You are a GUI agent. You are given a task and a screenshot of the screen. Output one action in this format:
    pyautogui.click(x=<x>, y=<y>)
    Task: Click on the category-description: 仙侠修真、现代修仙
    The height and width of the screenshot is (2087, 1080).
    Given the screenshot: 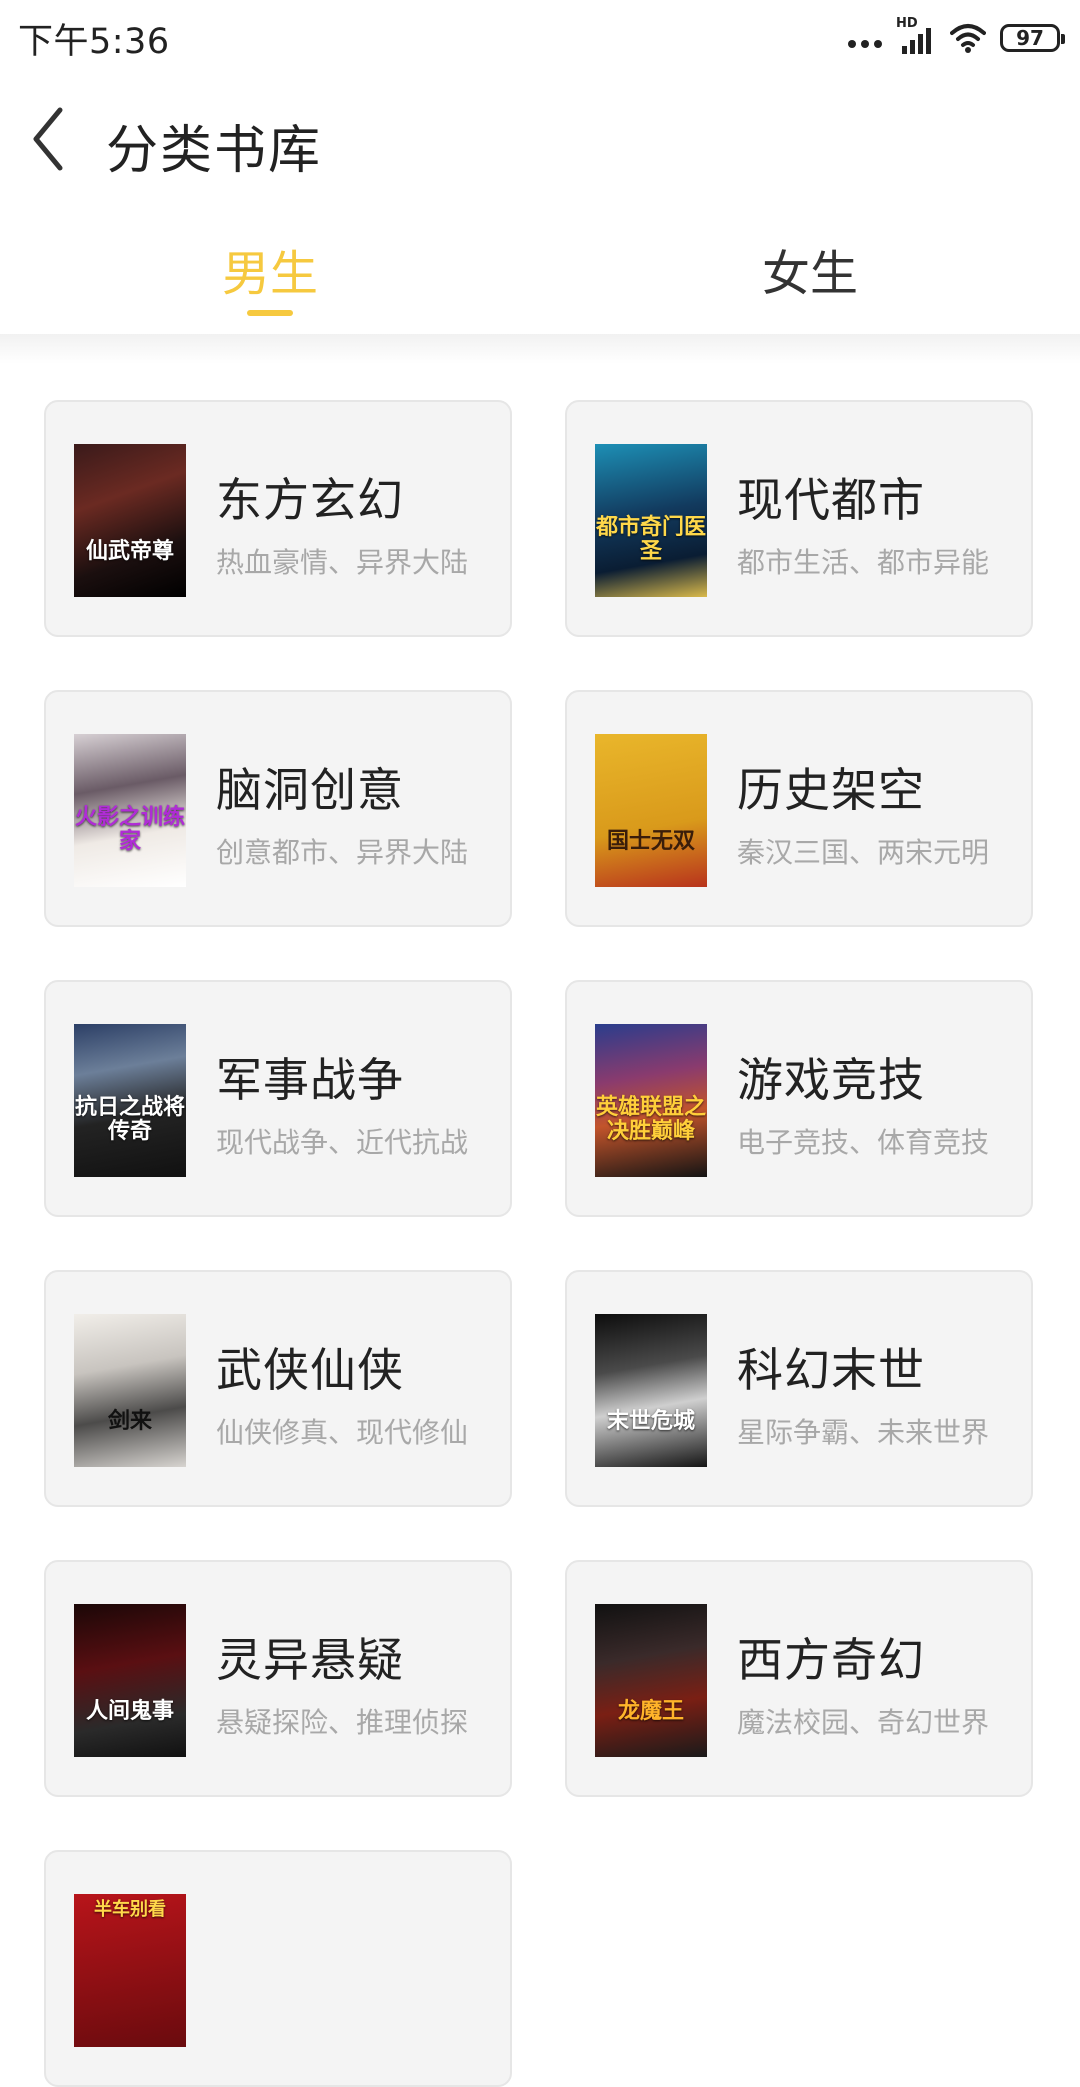 What is the action you would take?
    pyautogui.click(x=342, y=1432)
    